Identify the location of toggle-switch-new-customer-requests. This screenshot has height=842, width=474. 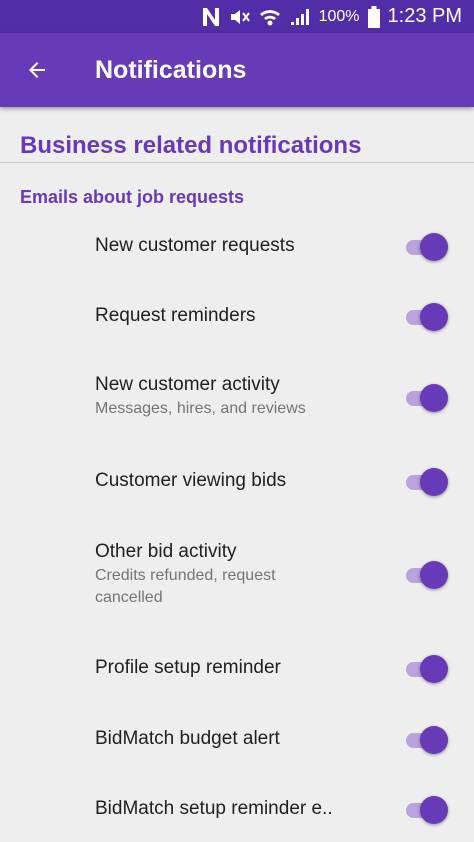
(426, 247).